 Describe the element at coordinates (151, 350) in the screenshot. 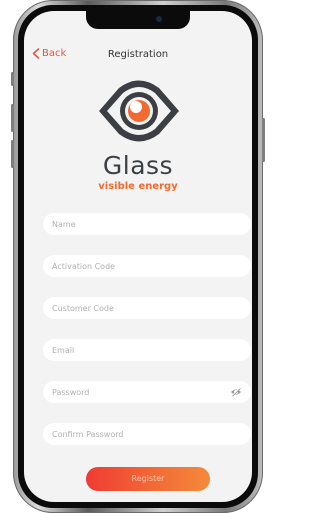

I see `email-input` at that location.